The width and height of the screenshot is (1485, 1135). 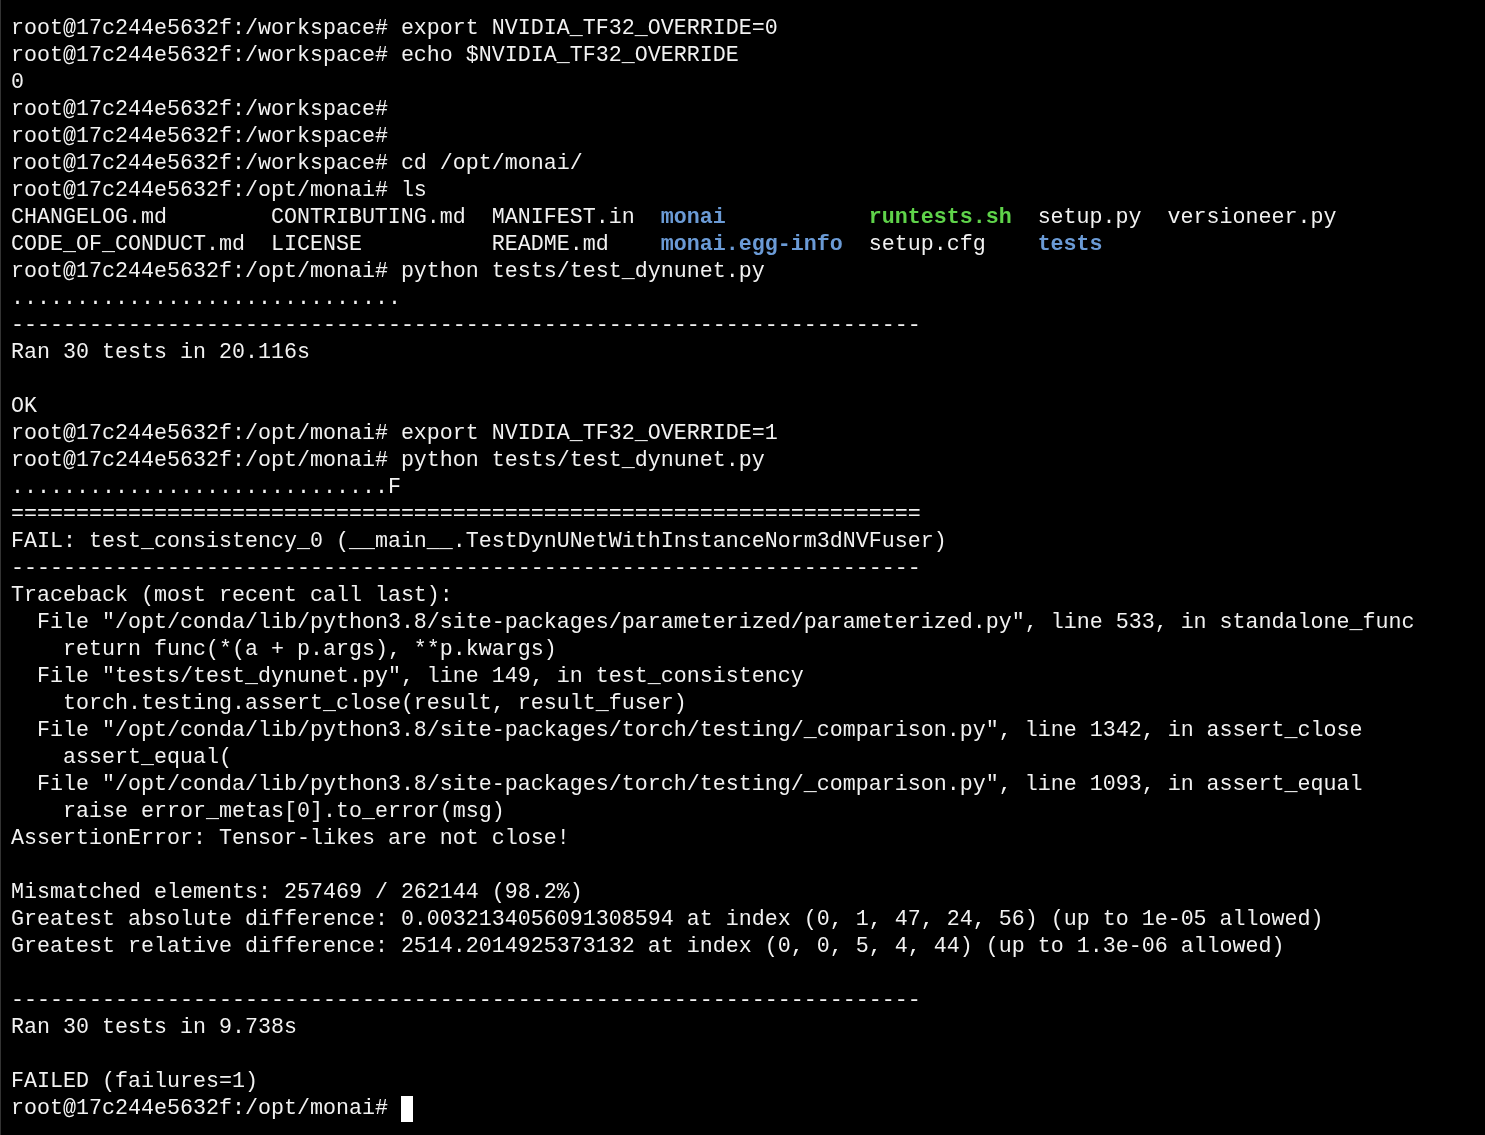 What do you see at coordinates (940, 217) in the screenshot?
I see `file-name: runtests.sh` at bounding box center [940, 217].